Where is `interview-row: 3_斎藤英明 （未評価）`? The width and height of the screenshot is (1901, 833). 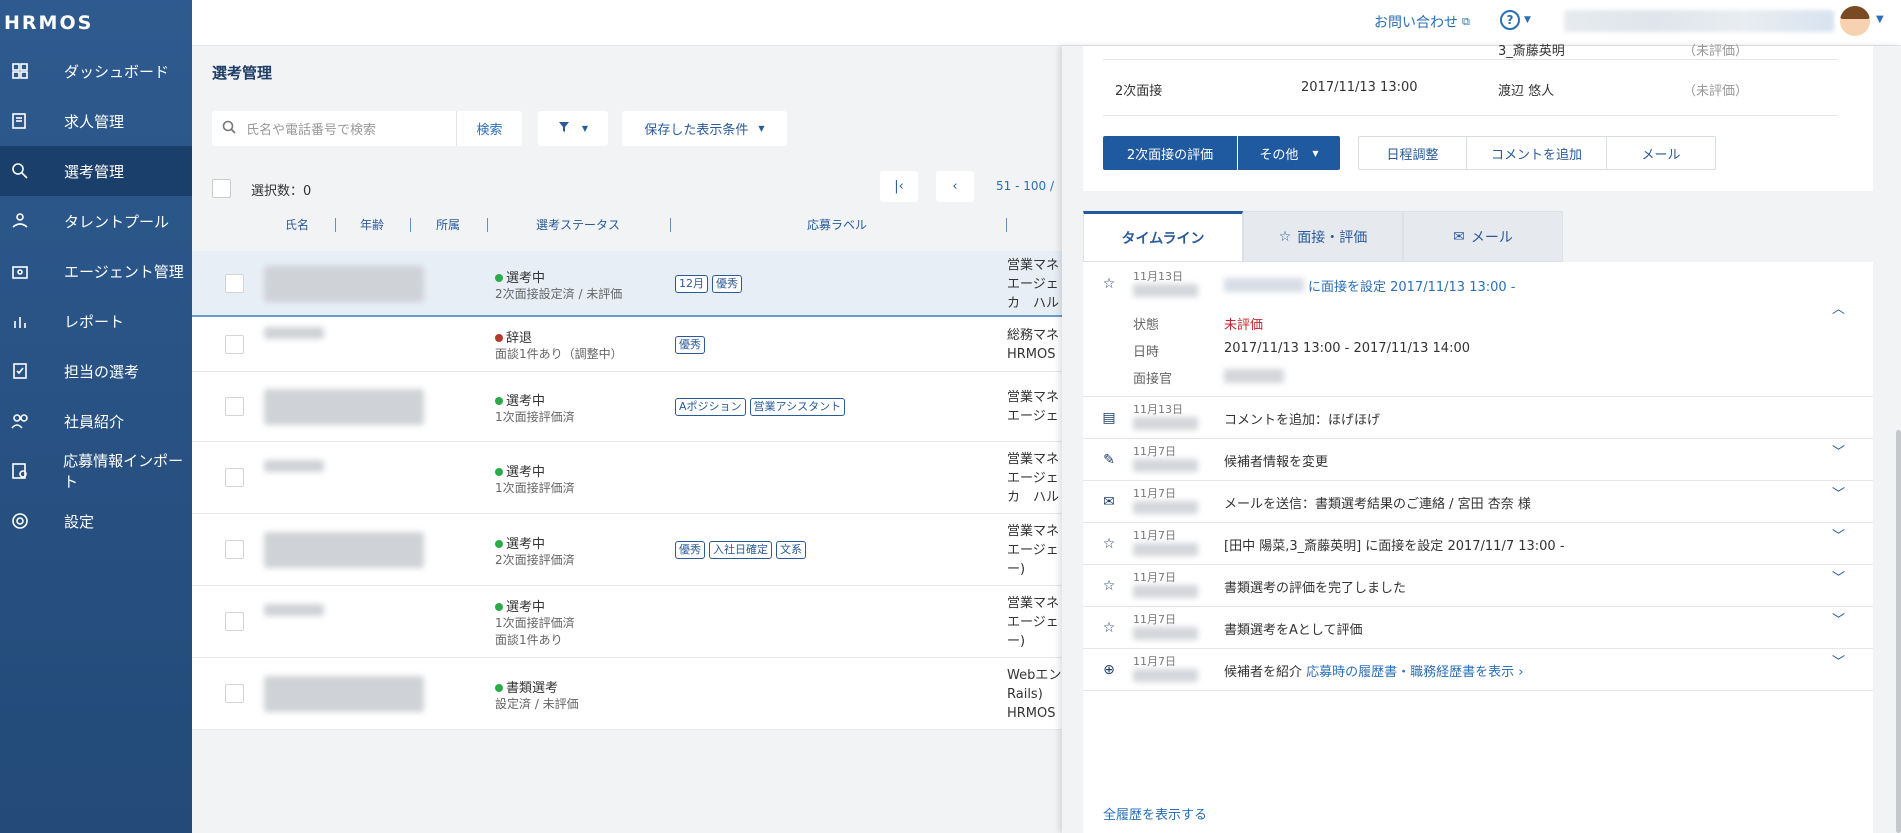
interview-row: 3_斎藤英明 （未評価） is located at coordinates (1470, 52).